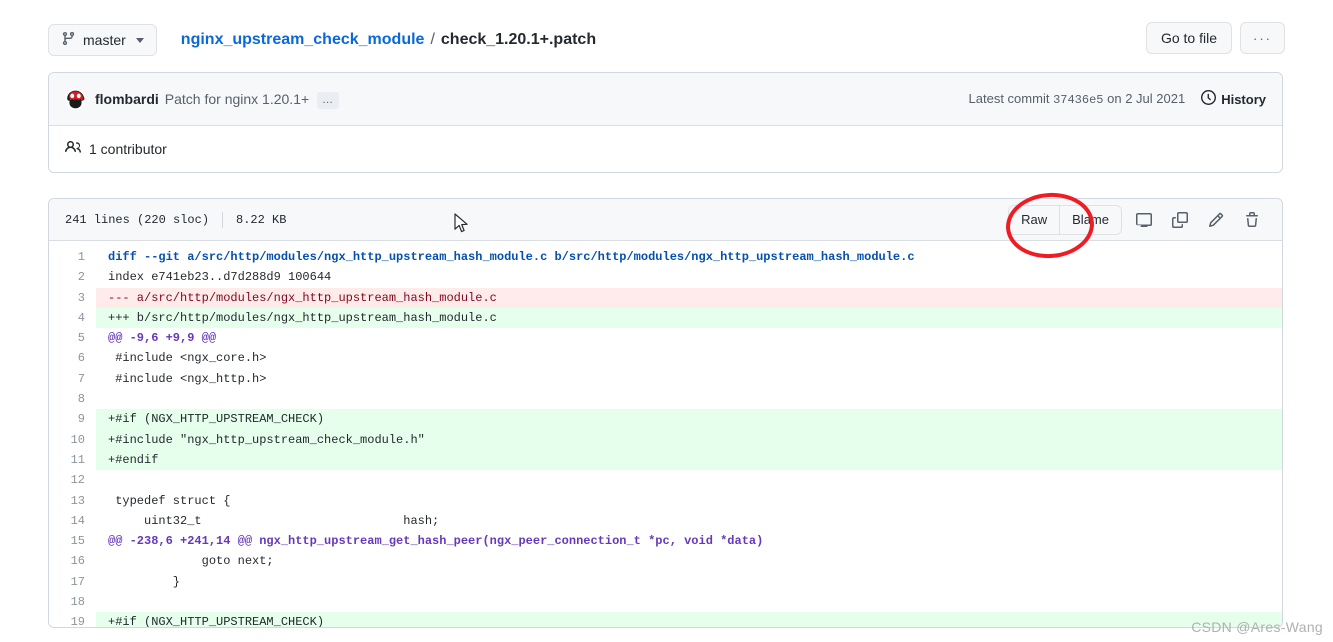 The width and height of the screenshot is (1333, 642). What do you see at coordinates (1252, 220) in the screenshot?
I see `trash-icon` at bounding box center [1252, 220].